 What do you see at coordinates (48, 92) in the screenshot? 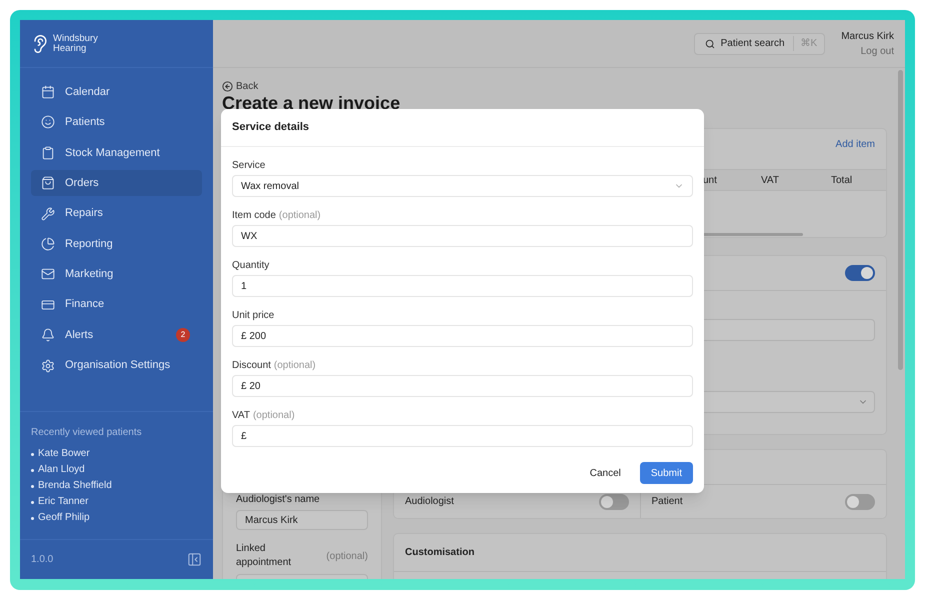
I see `calendar-icon` at bounding box center [48, 92].